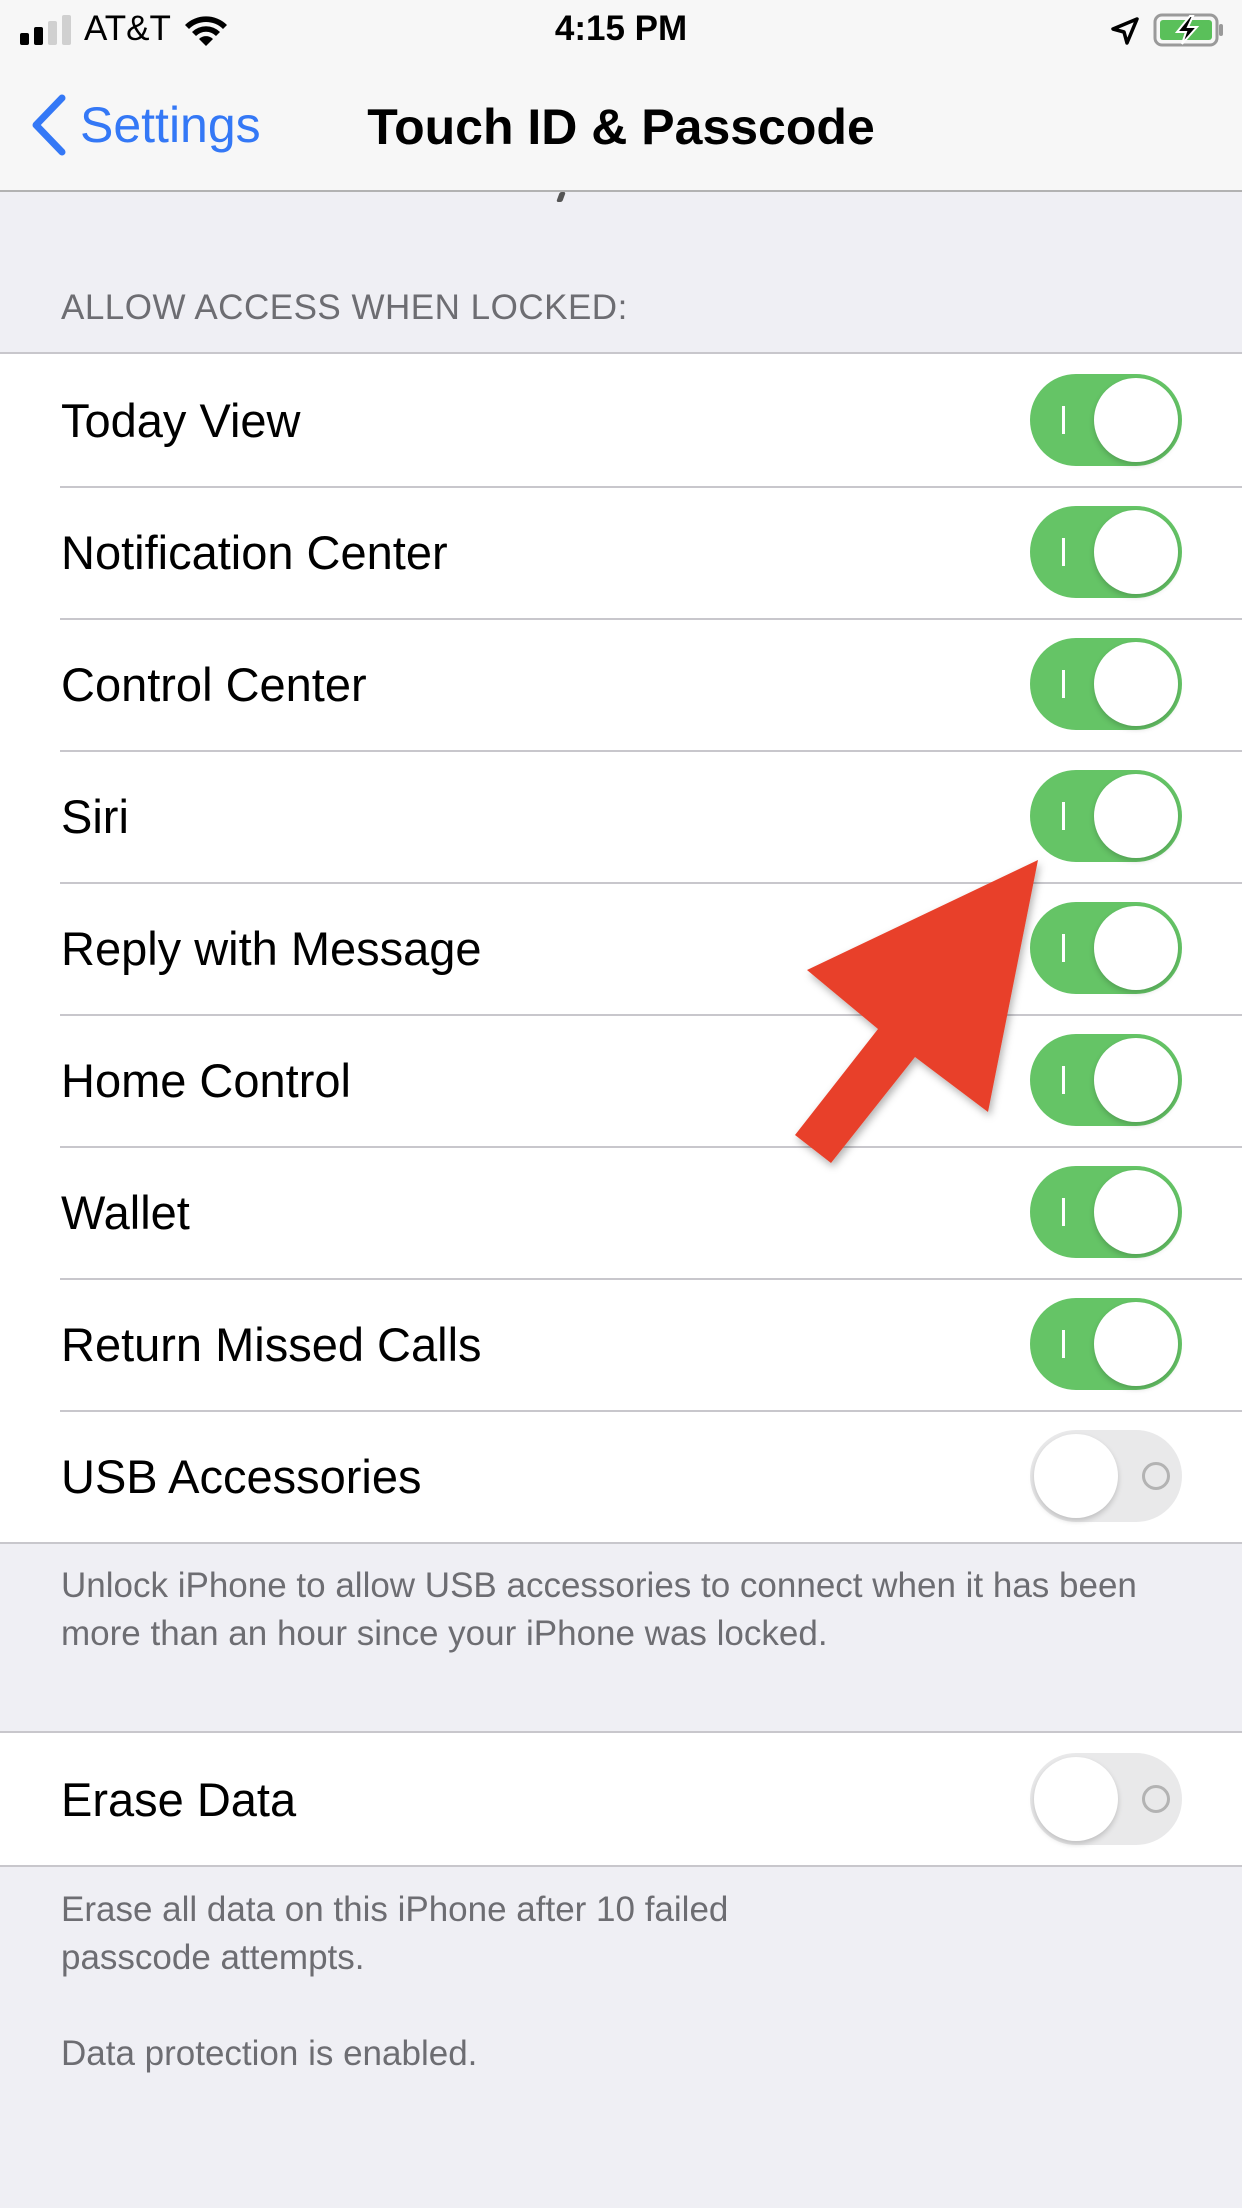  Describe the element at coordinates (1125, 31) in the screenshot. I see `location-arrow-icon` at that location.